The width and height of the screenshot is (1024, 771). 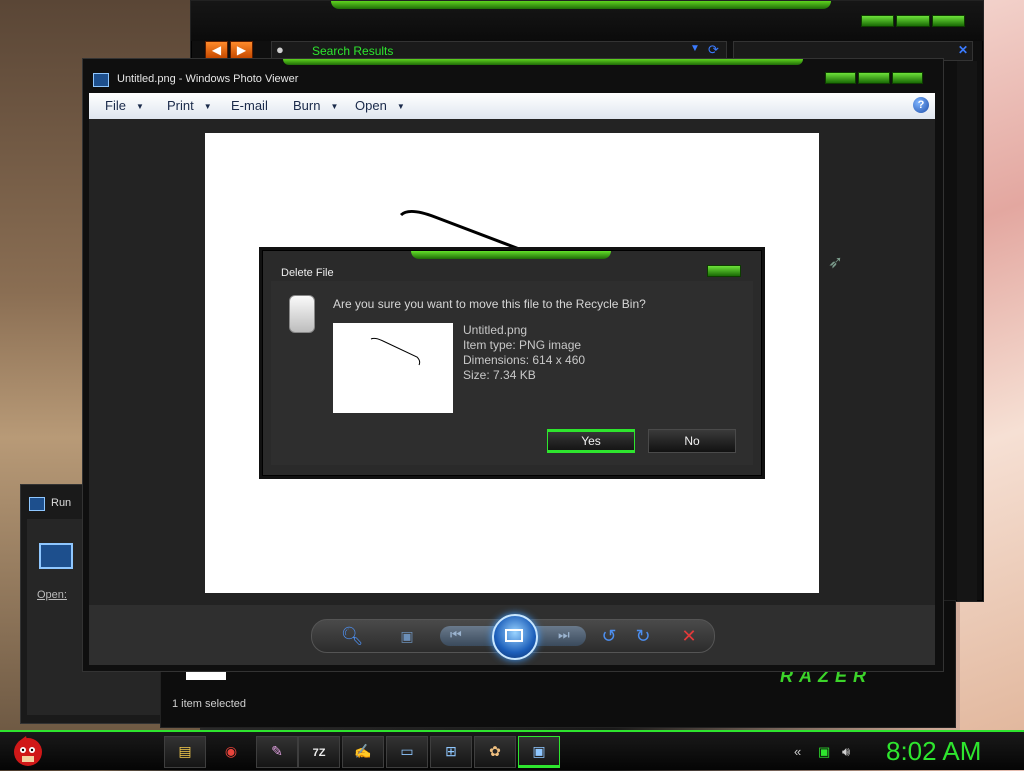 I want to click on close-icon: ✕, so click(x=963, y=50).